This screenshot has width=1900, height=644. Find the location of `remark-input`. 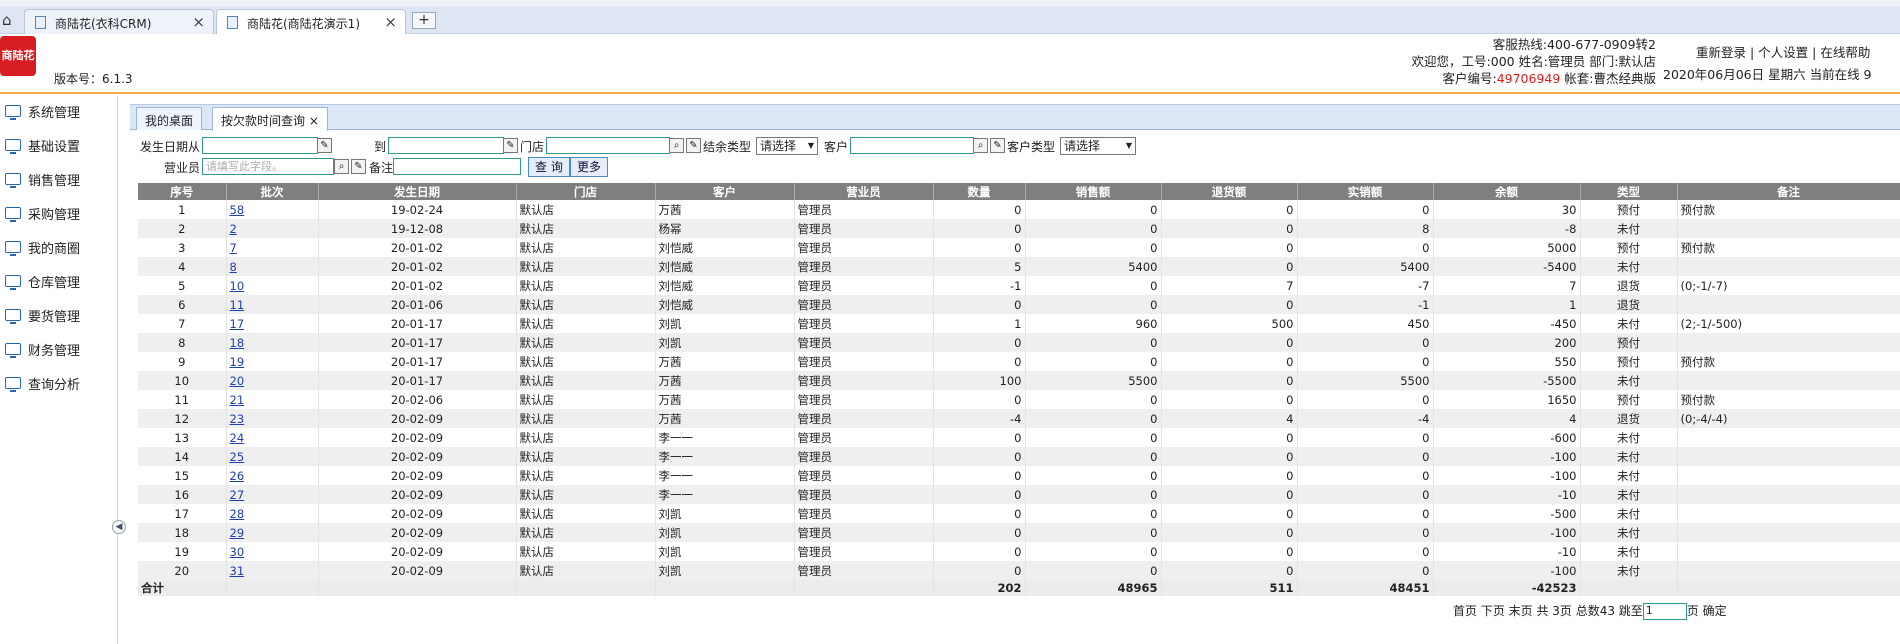

remark-input is located at coordinates (457, 166).